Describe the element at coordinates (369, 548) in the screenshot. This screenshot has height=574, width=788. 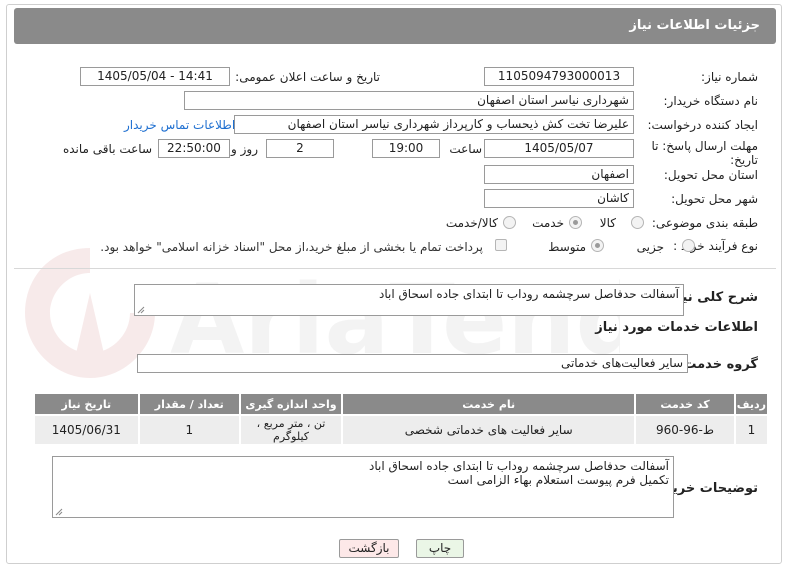
I see `back-button: بازگشت` at that location.